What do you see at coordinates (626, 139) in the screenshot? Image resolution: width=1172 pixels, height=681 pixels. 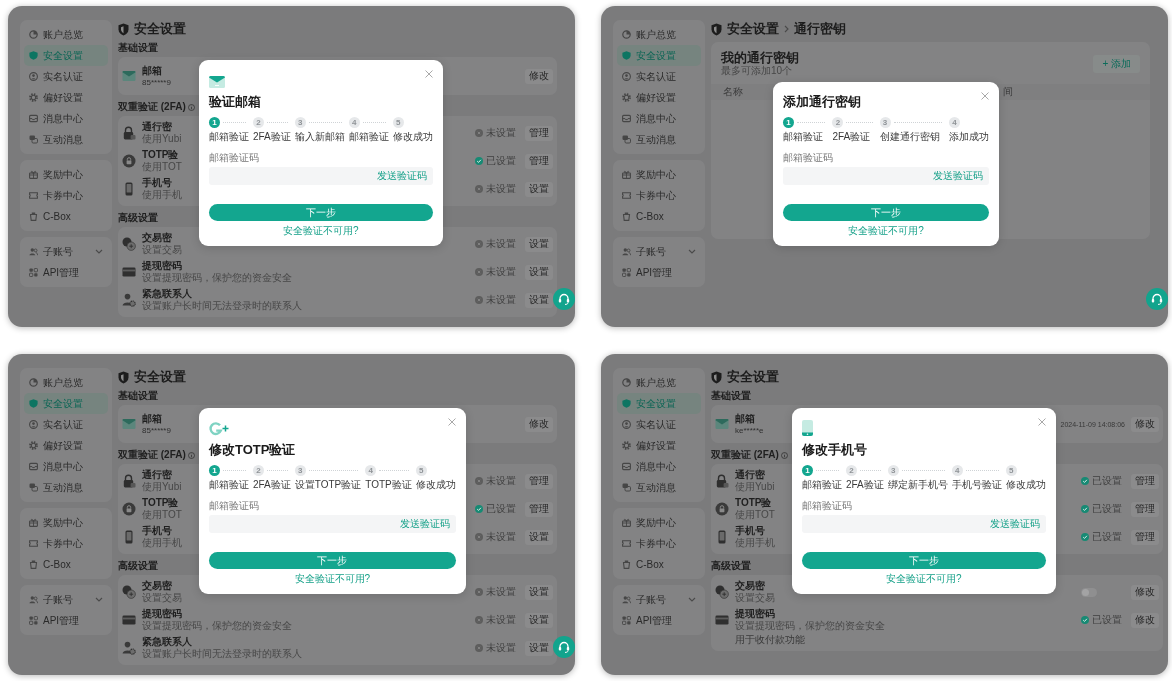 I see `chat-bubbles-icon` at bounding box center [626, 139].